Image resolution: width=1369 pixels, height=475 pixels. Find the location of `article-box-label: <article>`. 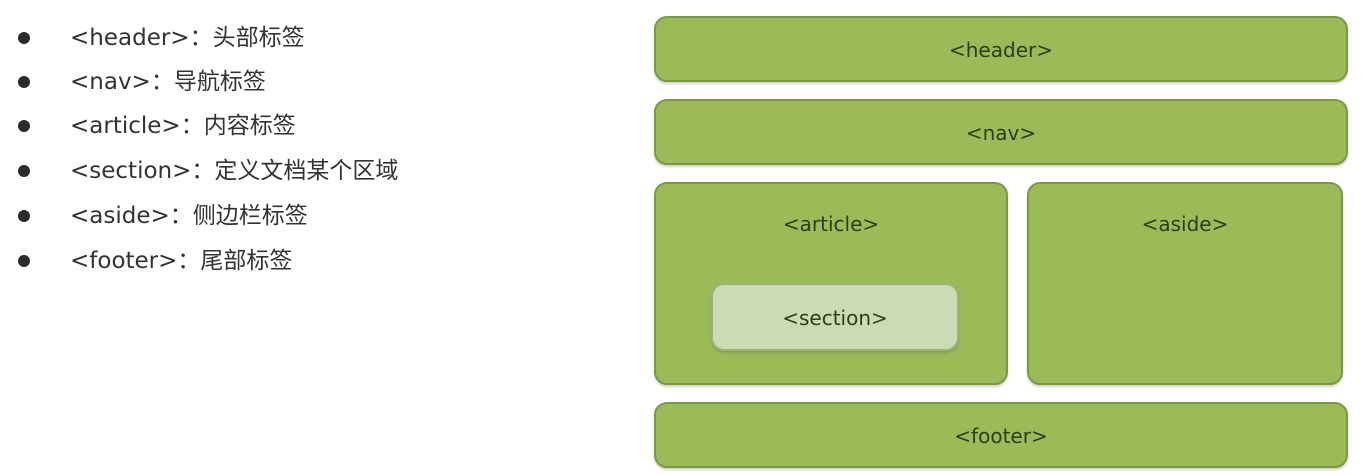

article-box-label: <article> is located at coordinates (831, 224).